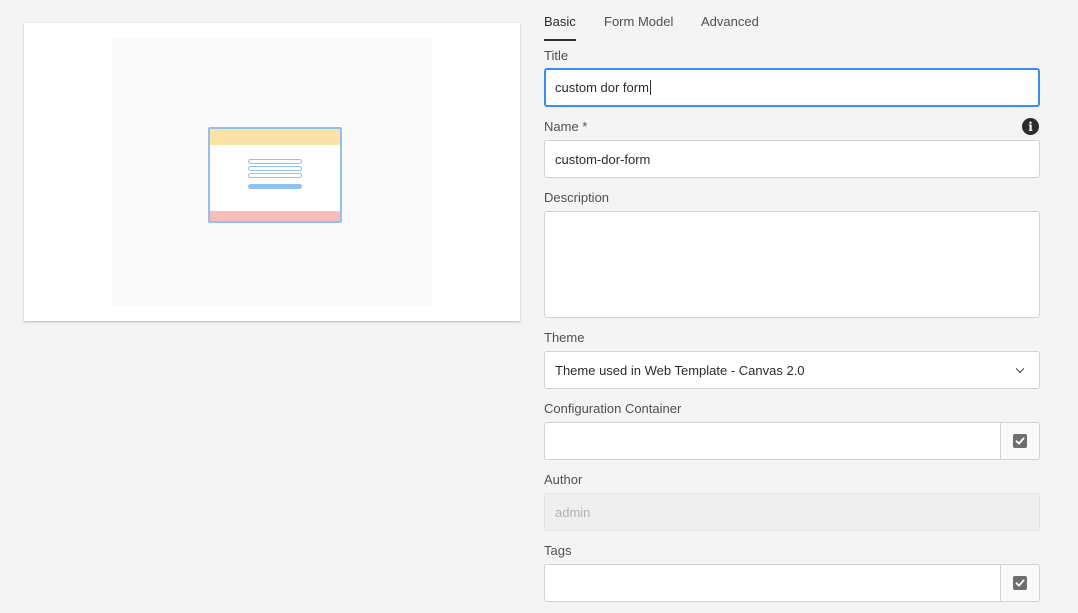 This screenshot has width=1078, height=613. Describe the element at coordinates (792, 87) in the screenshot. I see `title-input: custom dor form` at that location.